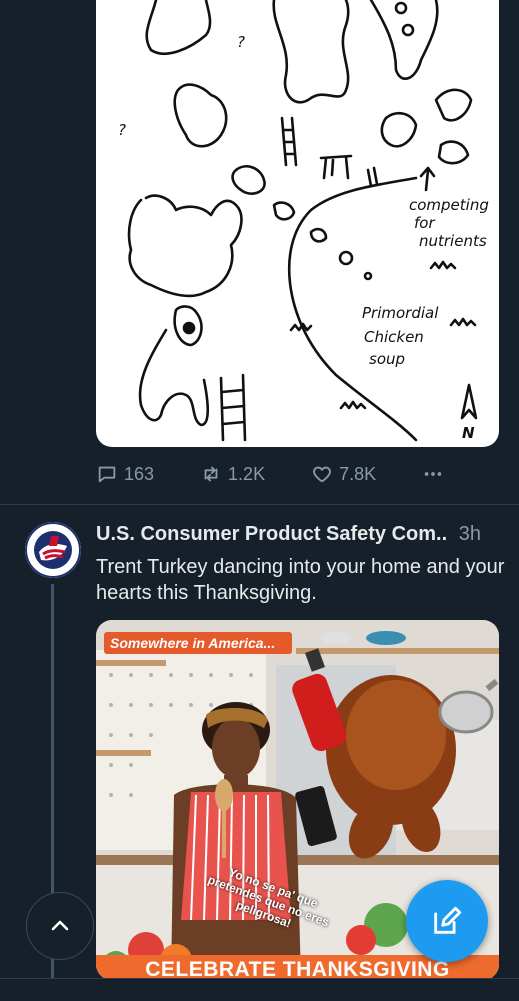 The image size is (519, 1001). I want to click on drawing-question-2: ?, so click(122, 130).